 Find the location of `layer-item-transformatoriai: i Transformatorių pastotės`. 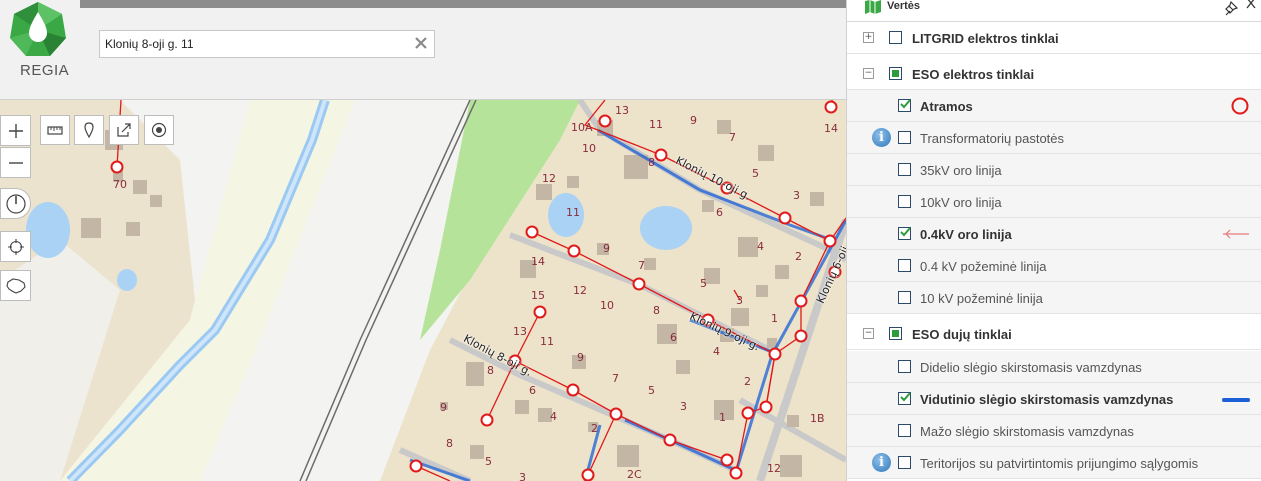

layer-item-transformatoriai: i Transformatorių pastotės is located at coordinates (1054, 138).